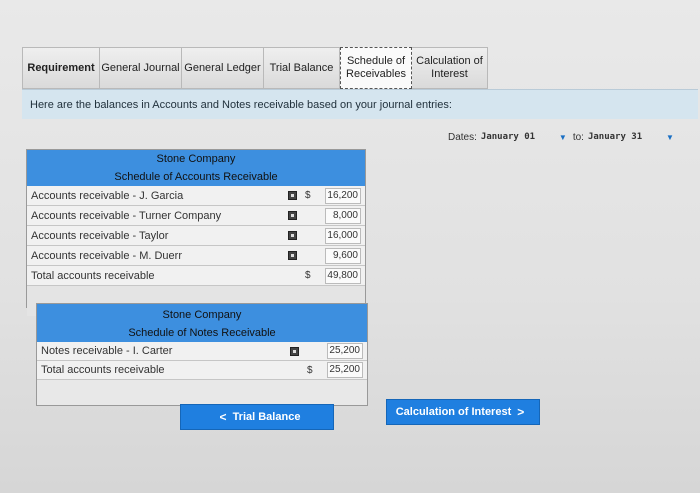 The image size is (700, 493). What do you see at coordinates (343, 275) in the screenshot?
I see `total-amount: 49,800` at bounding box center [343, 275].